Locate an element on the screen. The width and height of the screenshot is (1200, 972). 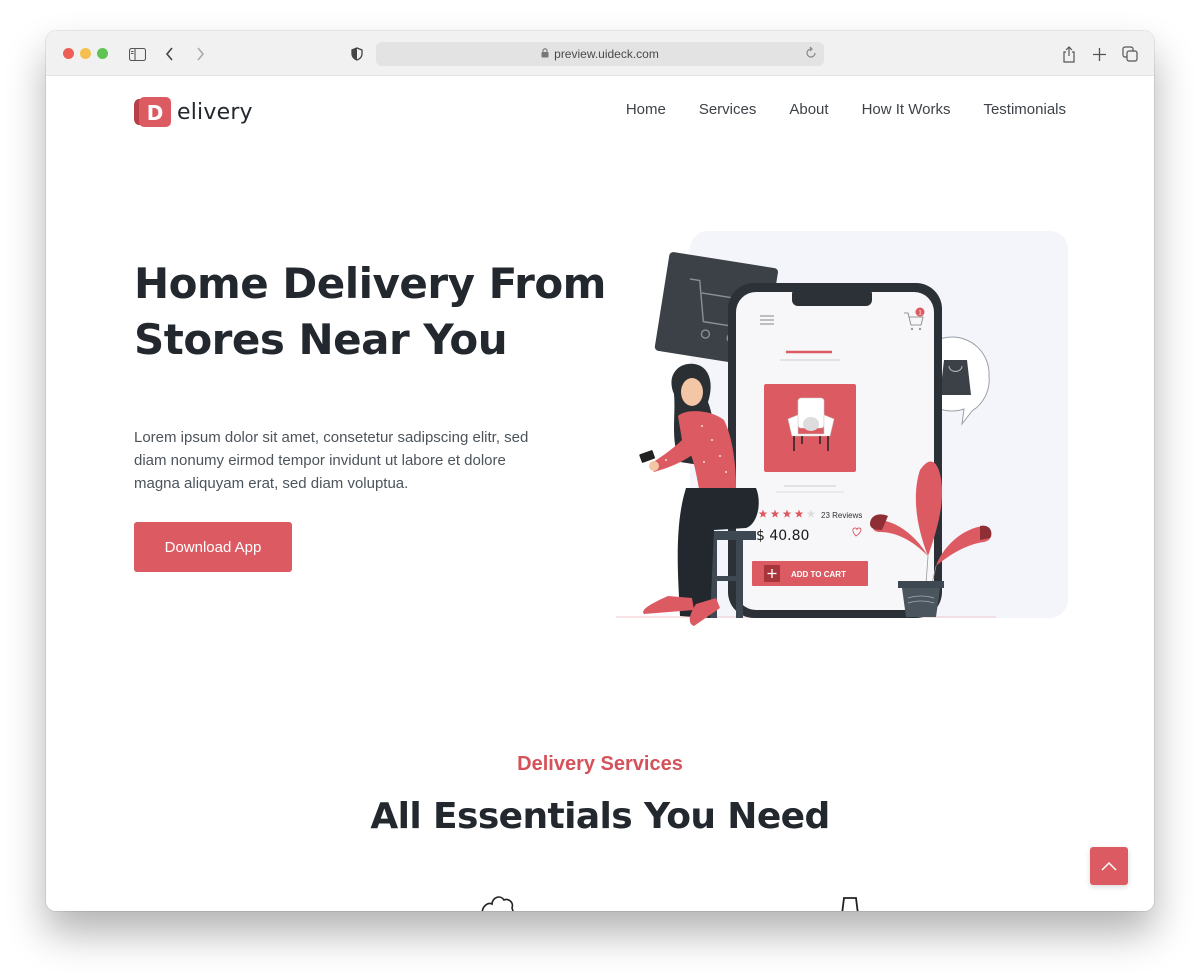
add-to-cart-button: ADD TO CART is located at coordinates (810, 573).